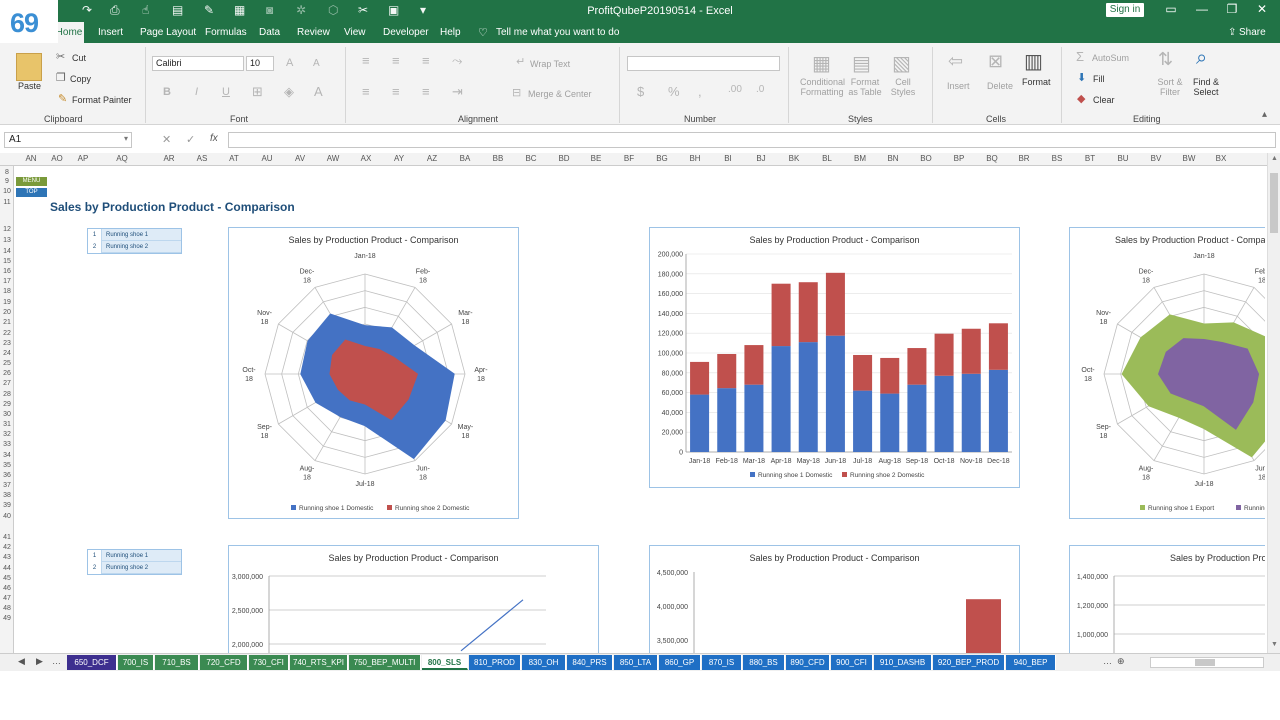 The height and width of the screenshot is (720, 1280). What do you see at coordinates (7, 434) in the screenshot?
I see `row-header-cell: 32` at bounding box center [7, 434].